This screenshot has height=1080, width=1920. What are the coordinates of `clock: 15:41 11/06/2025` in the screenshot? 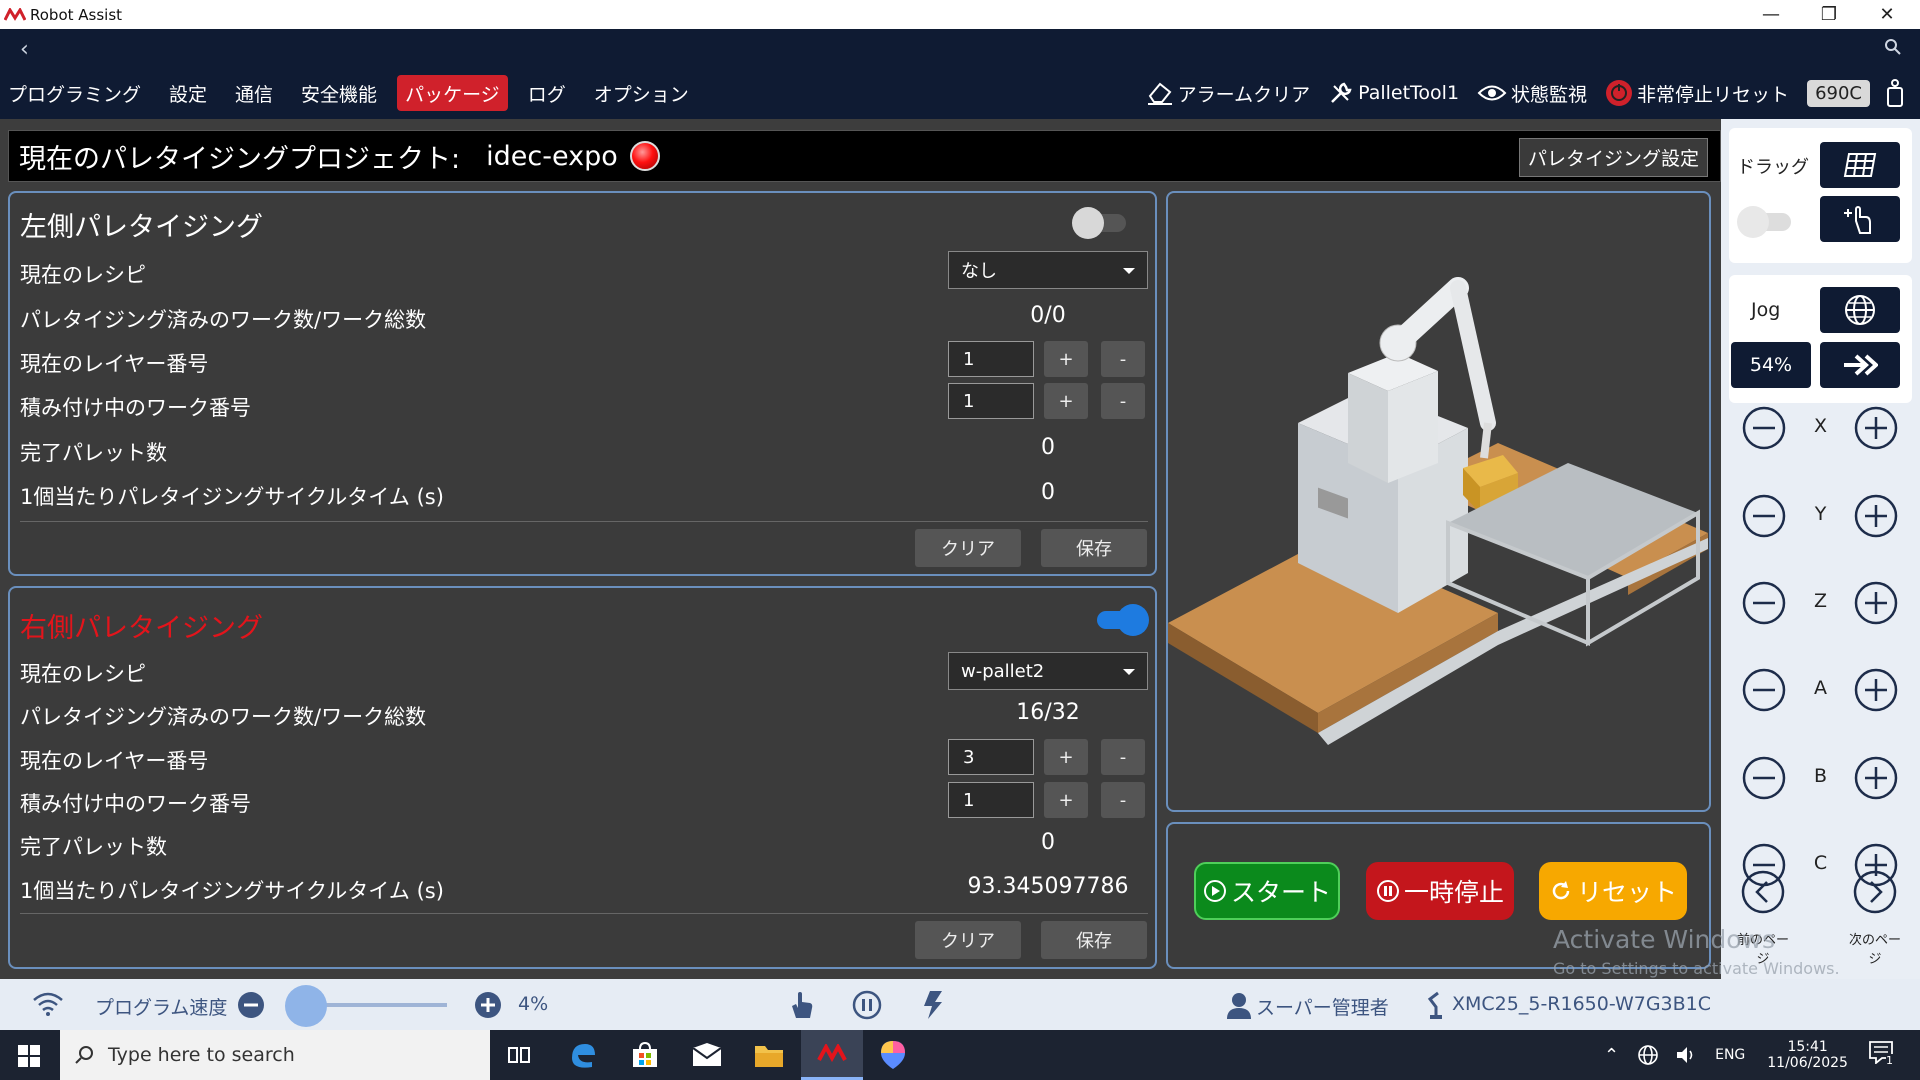 It's located at (1807, 1055).